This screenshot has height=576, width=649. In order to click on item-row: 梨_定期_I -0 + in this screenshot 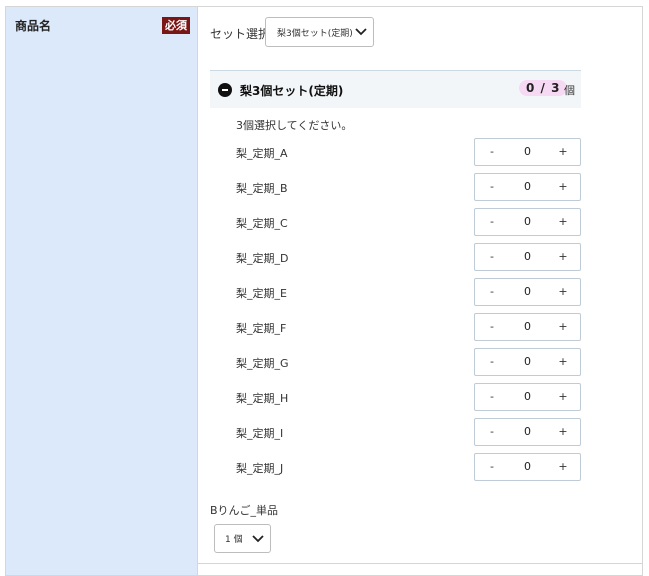, I will do `click(398, 432)`.